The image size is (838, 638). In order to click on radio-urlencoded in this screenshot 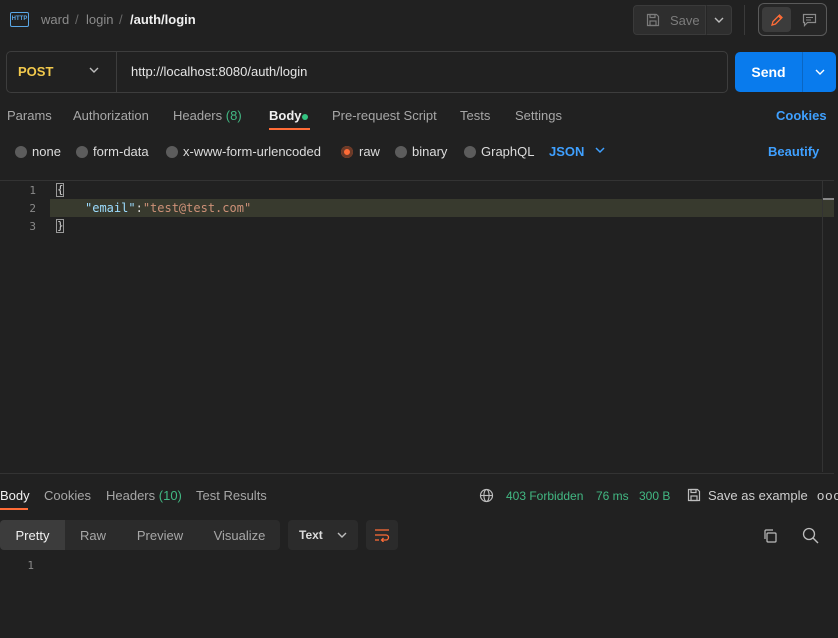, I will do `click(172, 152)`.